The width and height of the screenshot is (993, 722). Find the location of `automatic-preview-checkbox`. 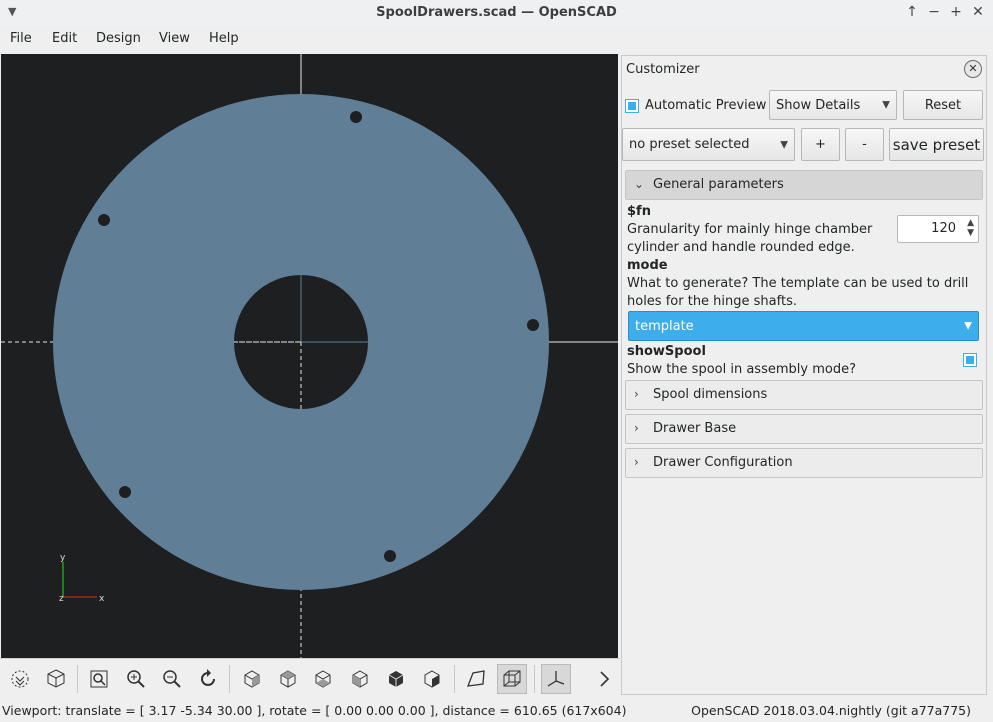

automatic-preview-checkbox is located at coordinates (632, 106).